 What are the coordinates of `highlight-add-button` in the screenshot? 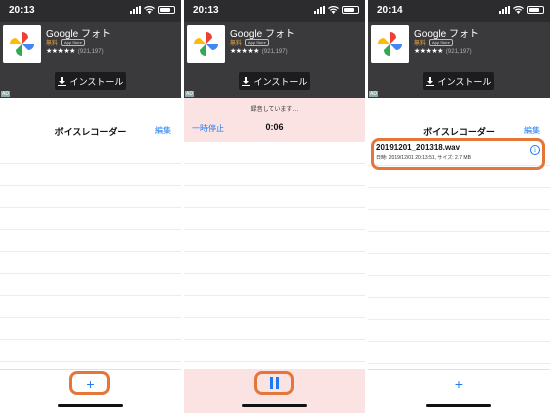 It's located at (89, 383).